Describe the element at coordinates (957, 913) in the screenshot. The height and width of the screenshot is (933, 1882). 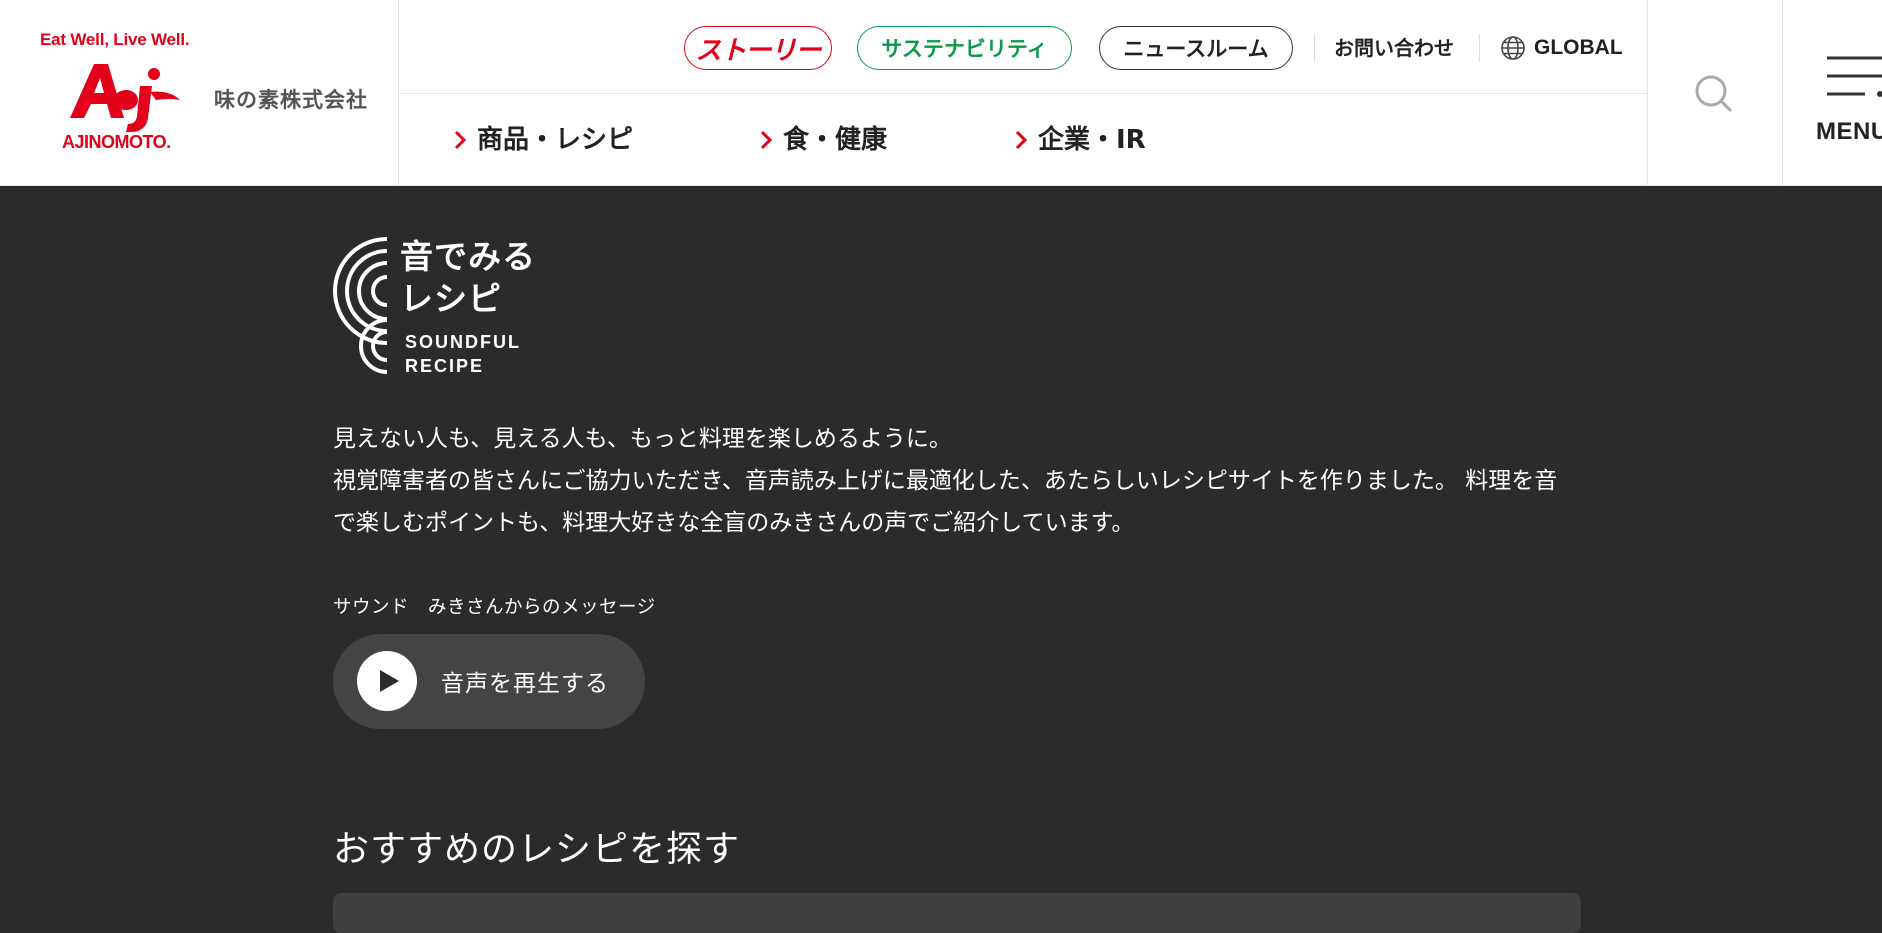
I see `recipe-search-panel` at that location.